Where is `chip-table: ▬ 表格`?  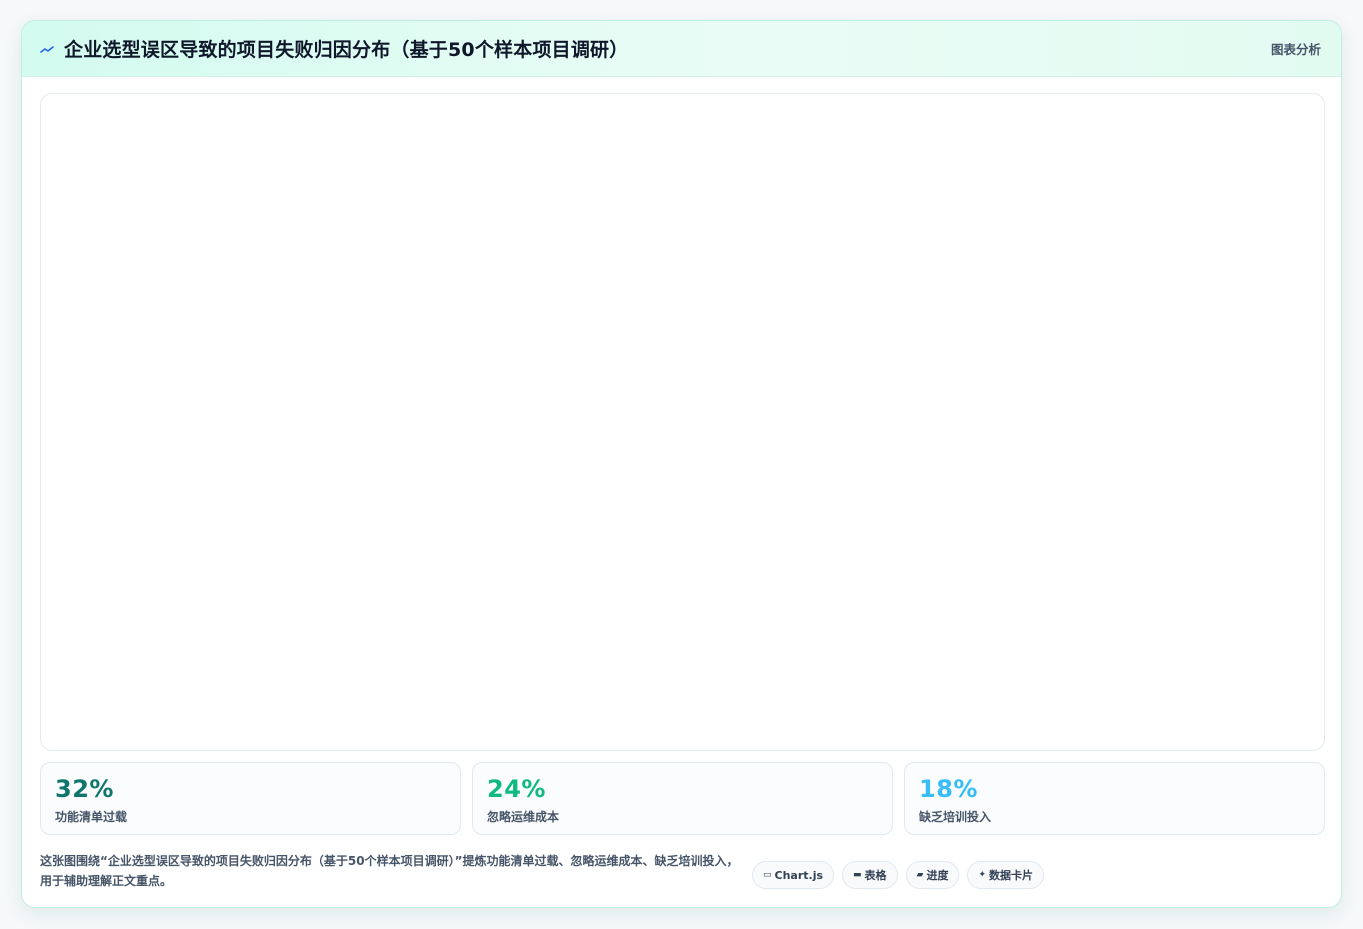 chip-table: ▬ 表格 is located at coordinates (870, 875).